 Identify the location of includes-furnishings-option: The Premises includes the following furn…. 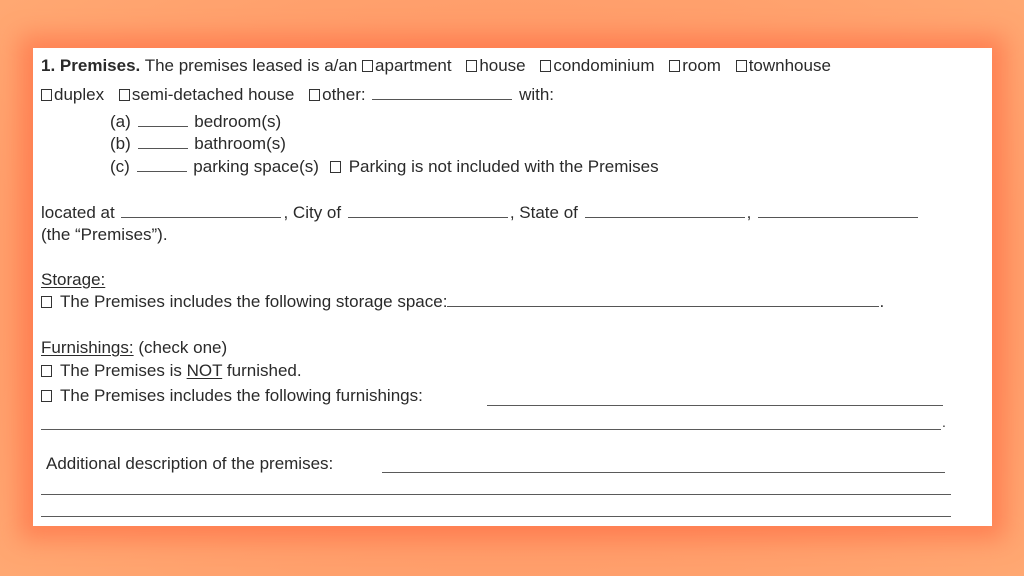
(232, 396).